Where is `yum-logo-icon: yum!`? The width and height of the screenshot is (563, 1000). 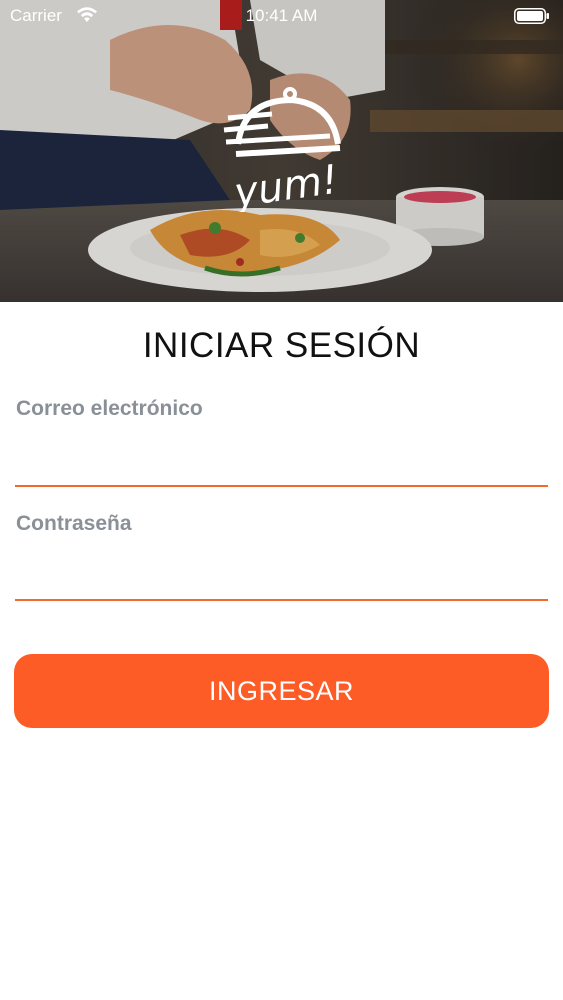
yum-logo-icon: yum! is located at coordinates (282, 149).